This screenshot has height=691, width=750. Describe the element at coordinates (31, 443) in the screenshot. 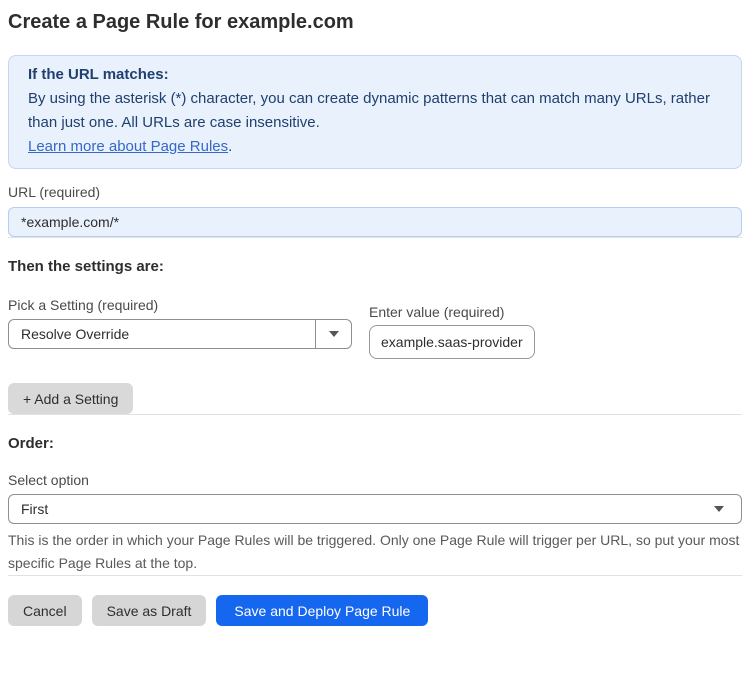

I see `order-section-heading: Order:` at that location.